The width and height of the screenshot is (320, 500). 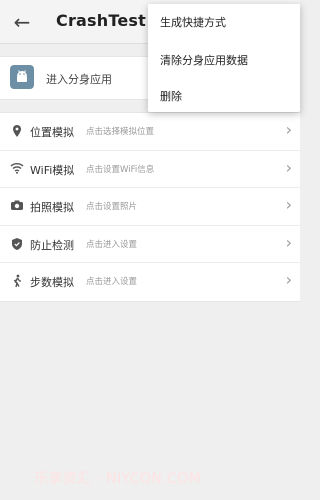 What do you see at coordinates (193, 22) in the screenshot?
I see `menu-item-create-shortcut: 生成快捷方式` at bounding box center [193, 22].